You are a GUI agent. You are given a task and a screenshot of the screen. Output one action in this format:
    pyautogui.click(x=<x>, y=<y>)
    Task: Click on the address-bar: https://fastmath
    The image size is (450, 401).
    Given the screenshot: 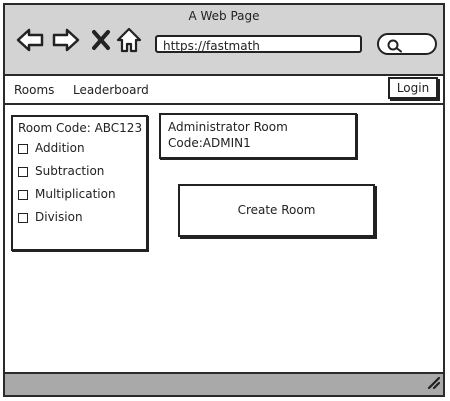 What is the action you would take?
    pyautogui.click(x=258, y=44)
    